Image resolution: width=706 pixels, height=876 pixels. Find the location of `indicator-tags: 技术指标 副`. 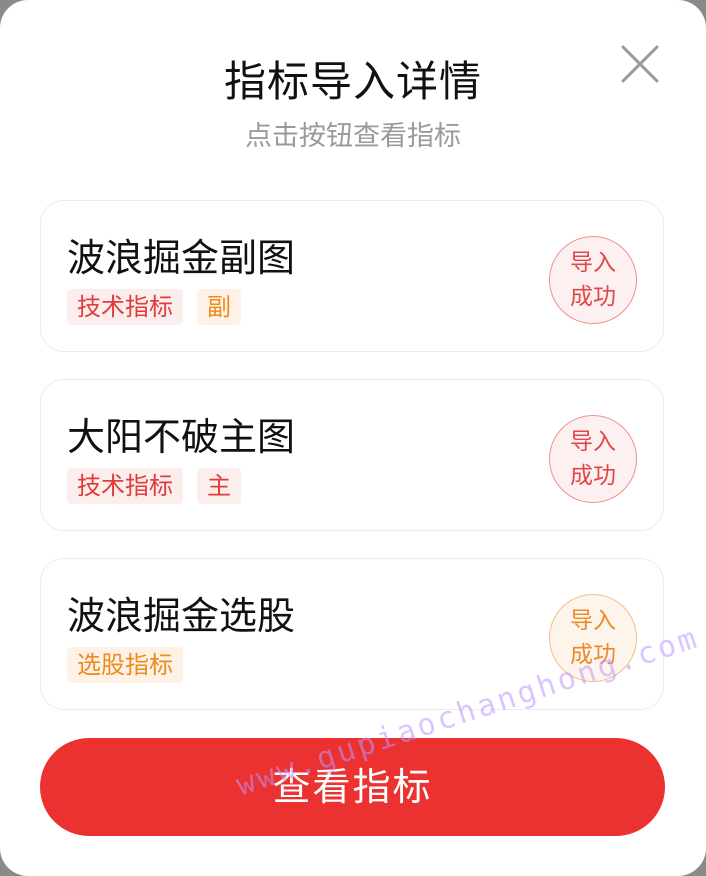

indicator-tags: 技术指标 副 is located at coordinates (154, 307).